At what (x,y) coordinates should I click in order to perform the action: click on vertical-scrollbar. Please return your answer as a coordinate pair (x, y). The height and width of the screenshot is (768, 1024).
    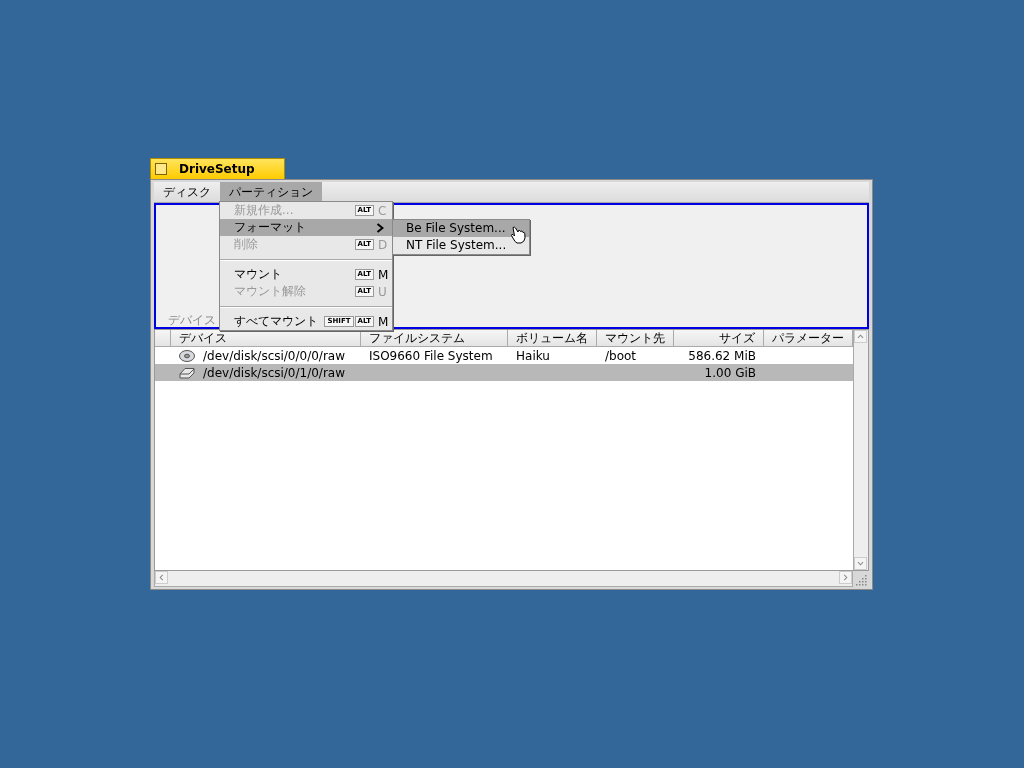
    Looking at the image, I should click on (860, 450).